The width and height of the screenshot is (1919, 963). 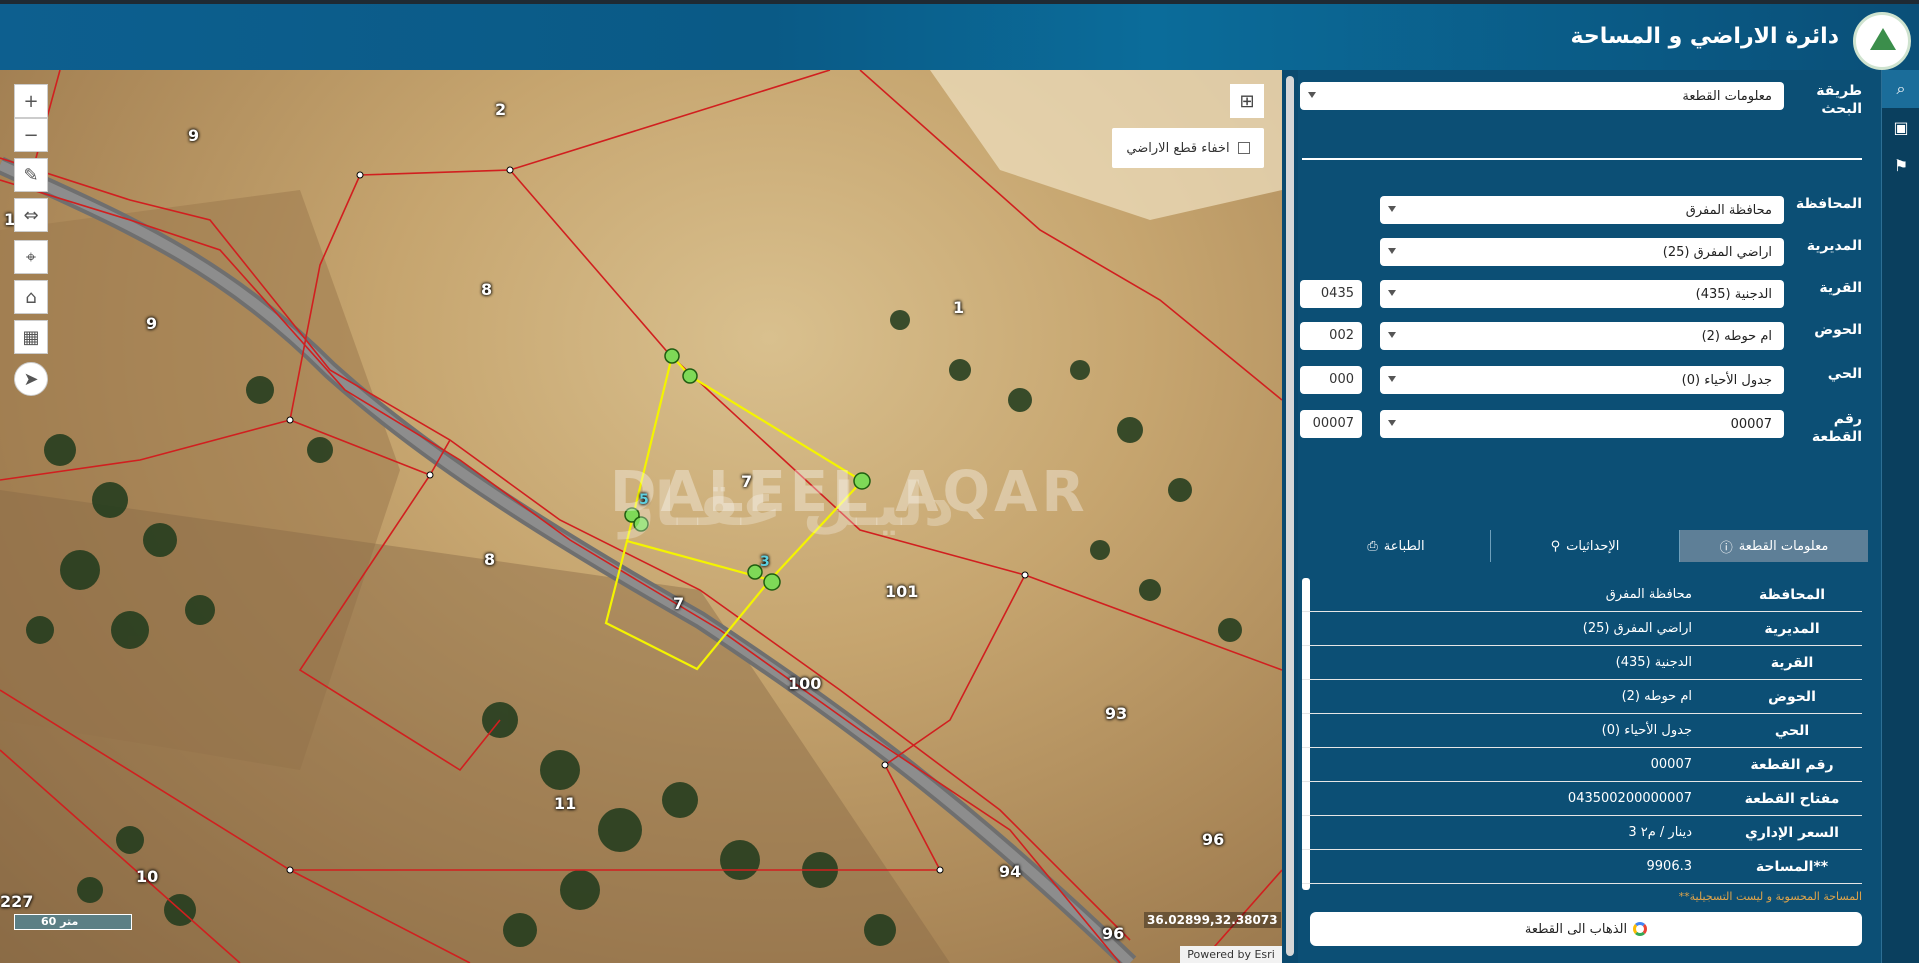 What do you see at coordinates (1243, 148) in the screenshot?
I see `hide-parcels-checkbox` at bounding box center [1243, 148].